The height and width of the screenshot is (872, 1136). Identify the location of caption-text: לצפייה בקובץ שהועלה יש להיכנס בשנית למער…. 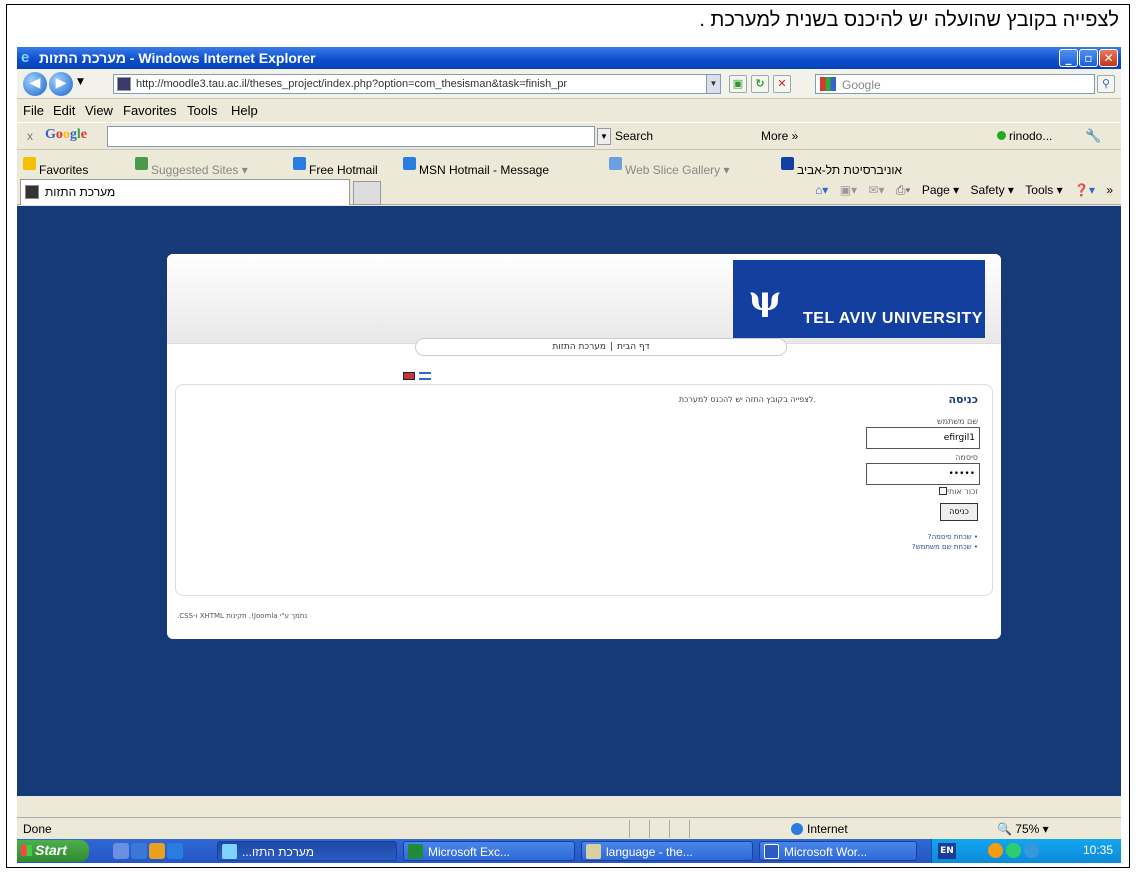
(909, 20).